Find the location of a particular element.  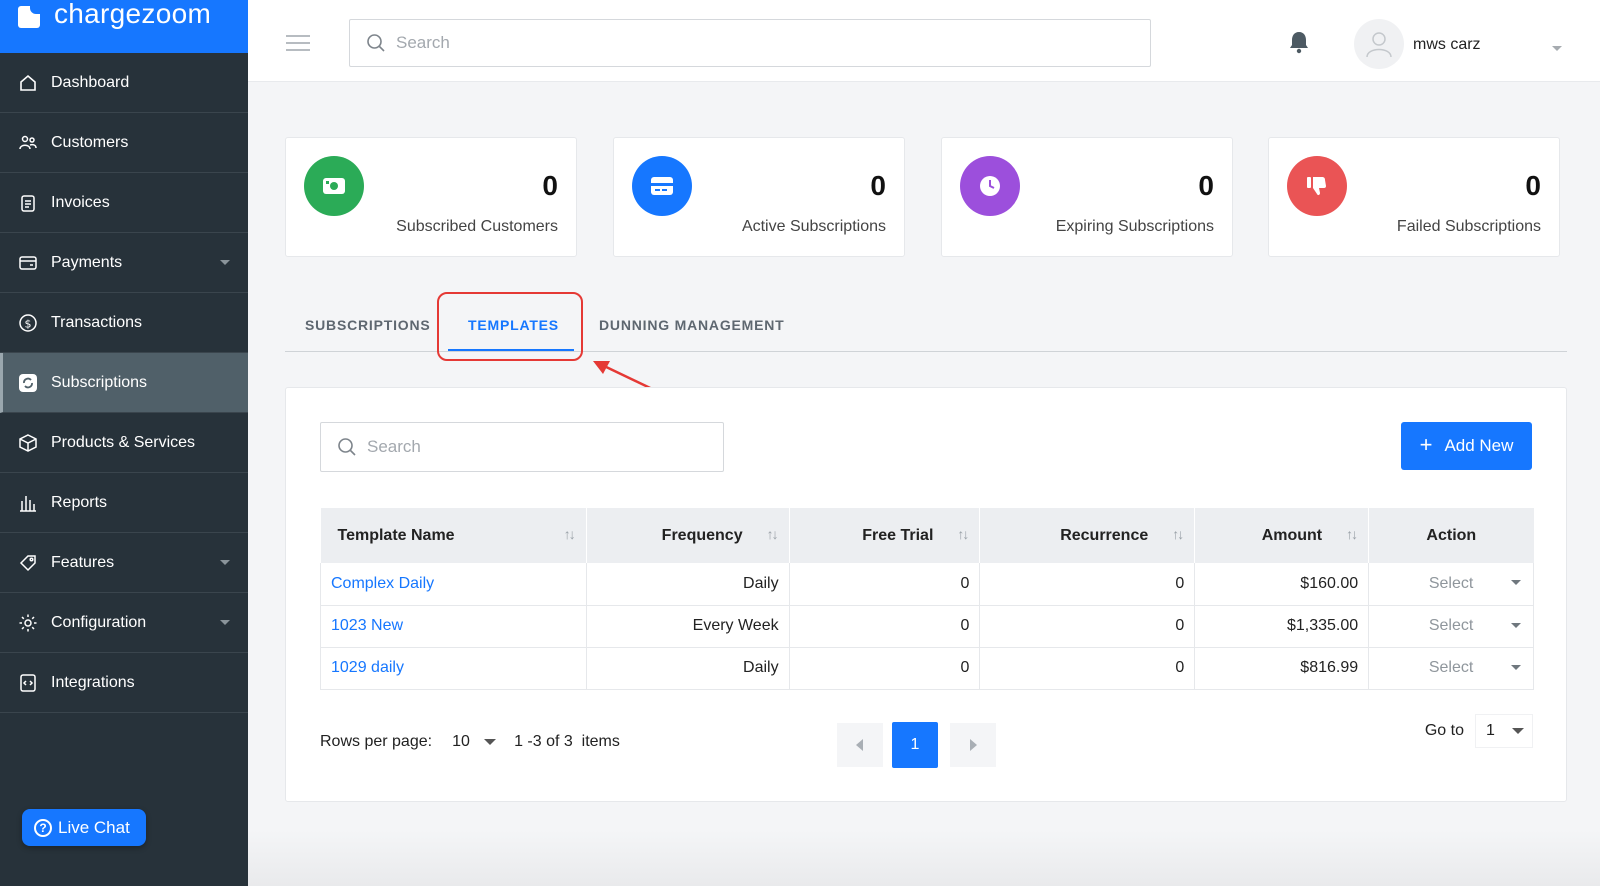

stat-label: Subscribed Customers is located at coordinates (477, 226).